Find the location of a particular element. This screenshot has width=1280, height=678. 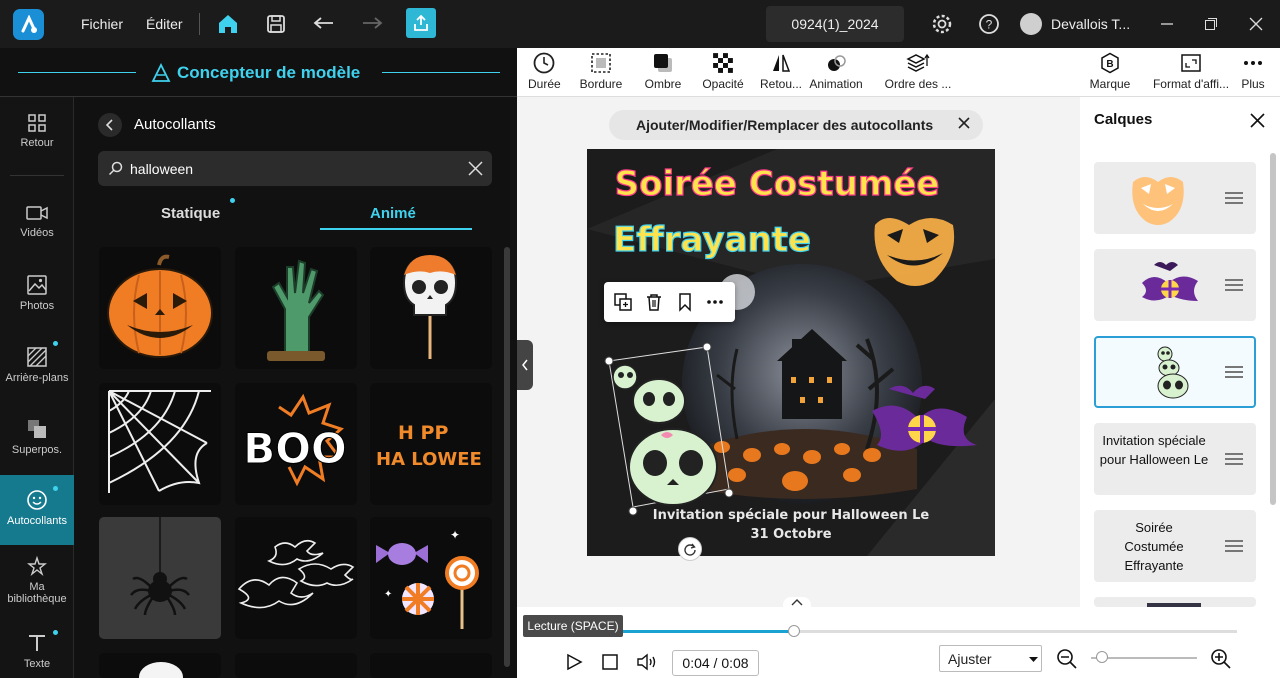

collapse-panel-button is located at coordinates (525, 365).